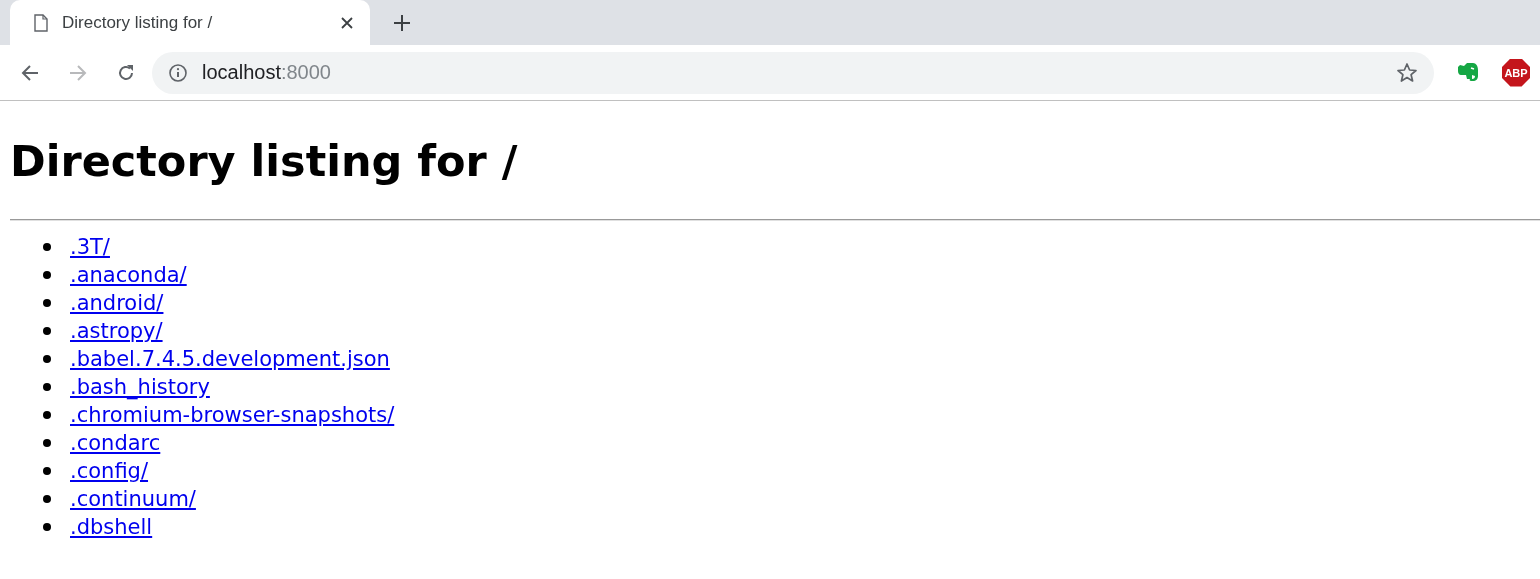  Describe the element at coordinates (1407, 72) in the screenshot. I see `star-icon` at that location.